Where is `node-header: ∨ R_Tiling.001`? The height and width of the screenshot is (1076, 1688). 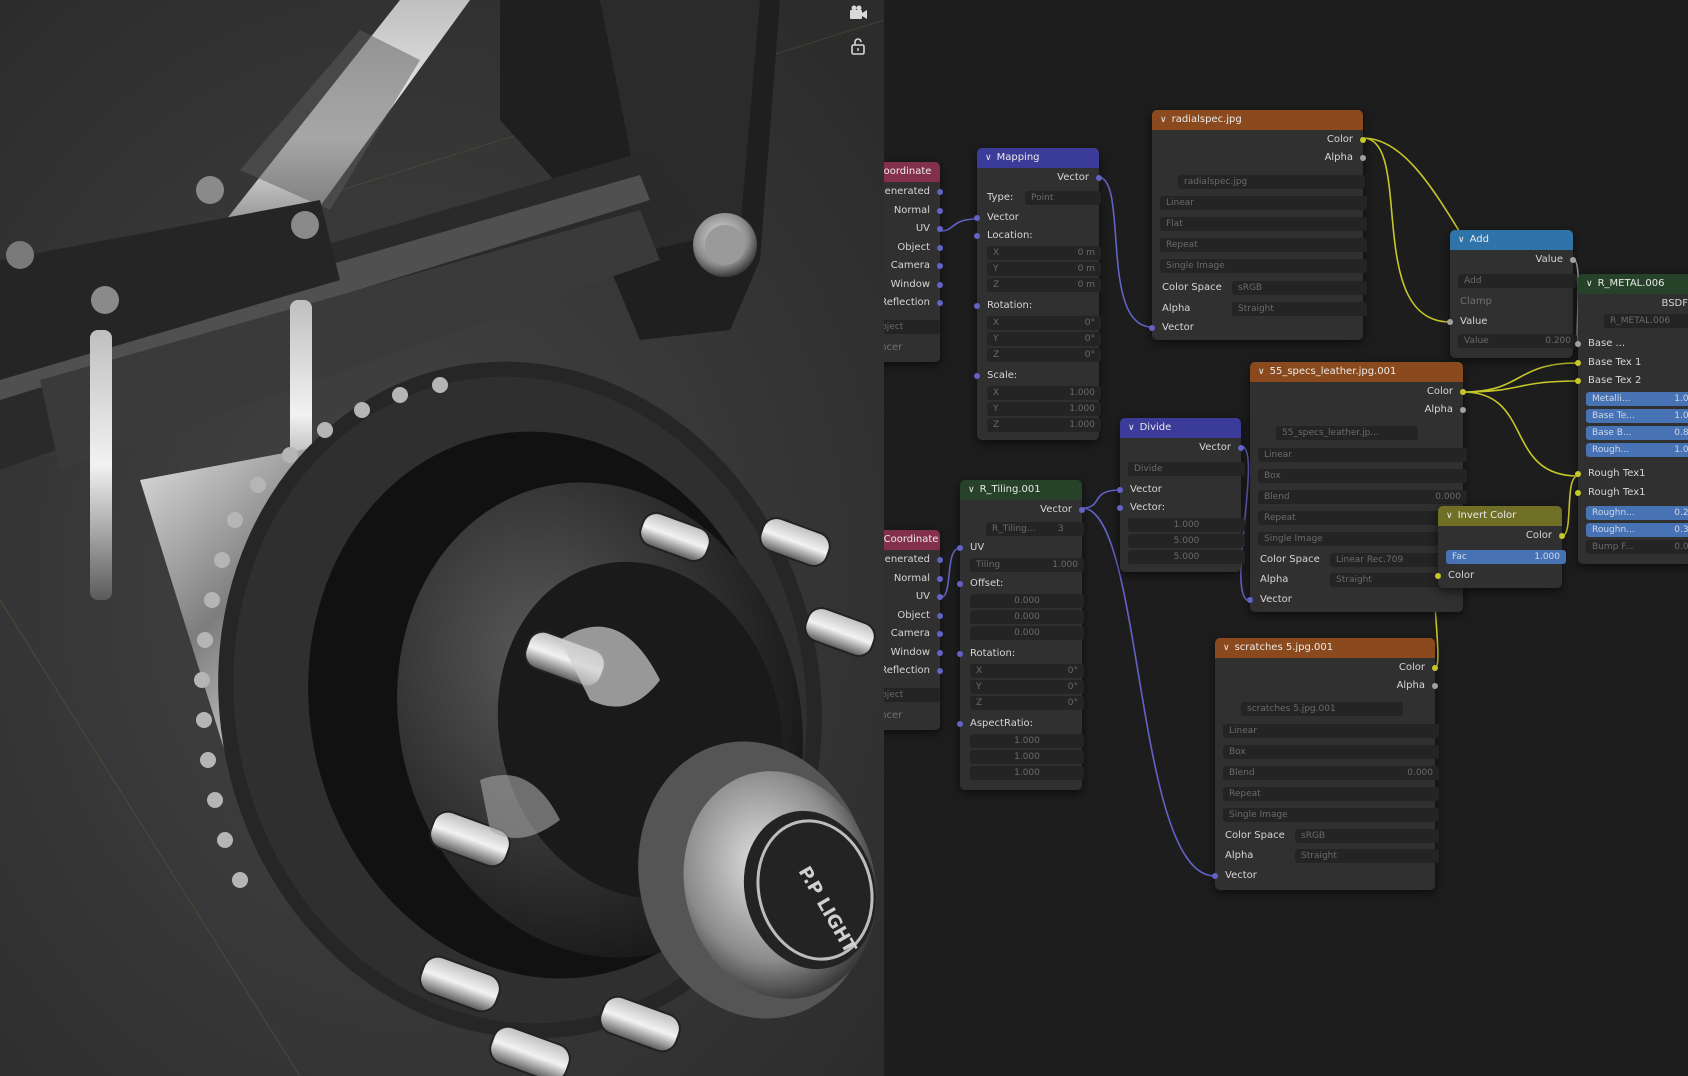 node-header: ∨ R_Tiling.001 is located at coordinates (1021, 490).